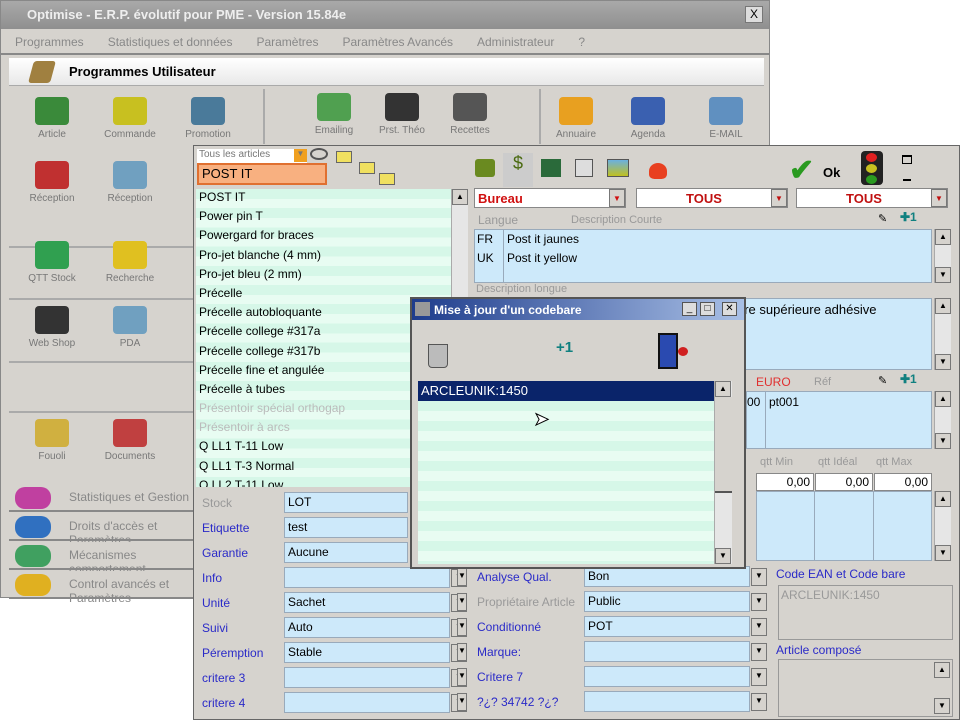 Image resolution: width=960 pixels, height=720 pixels. What do you see at coordinates (942, 420) in the screenshot?
I see `price-scrollbar: ▲ ▼` at bounding box center [942, 420].